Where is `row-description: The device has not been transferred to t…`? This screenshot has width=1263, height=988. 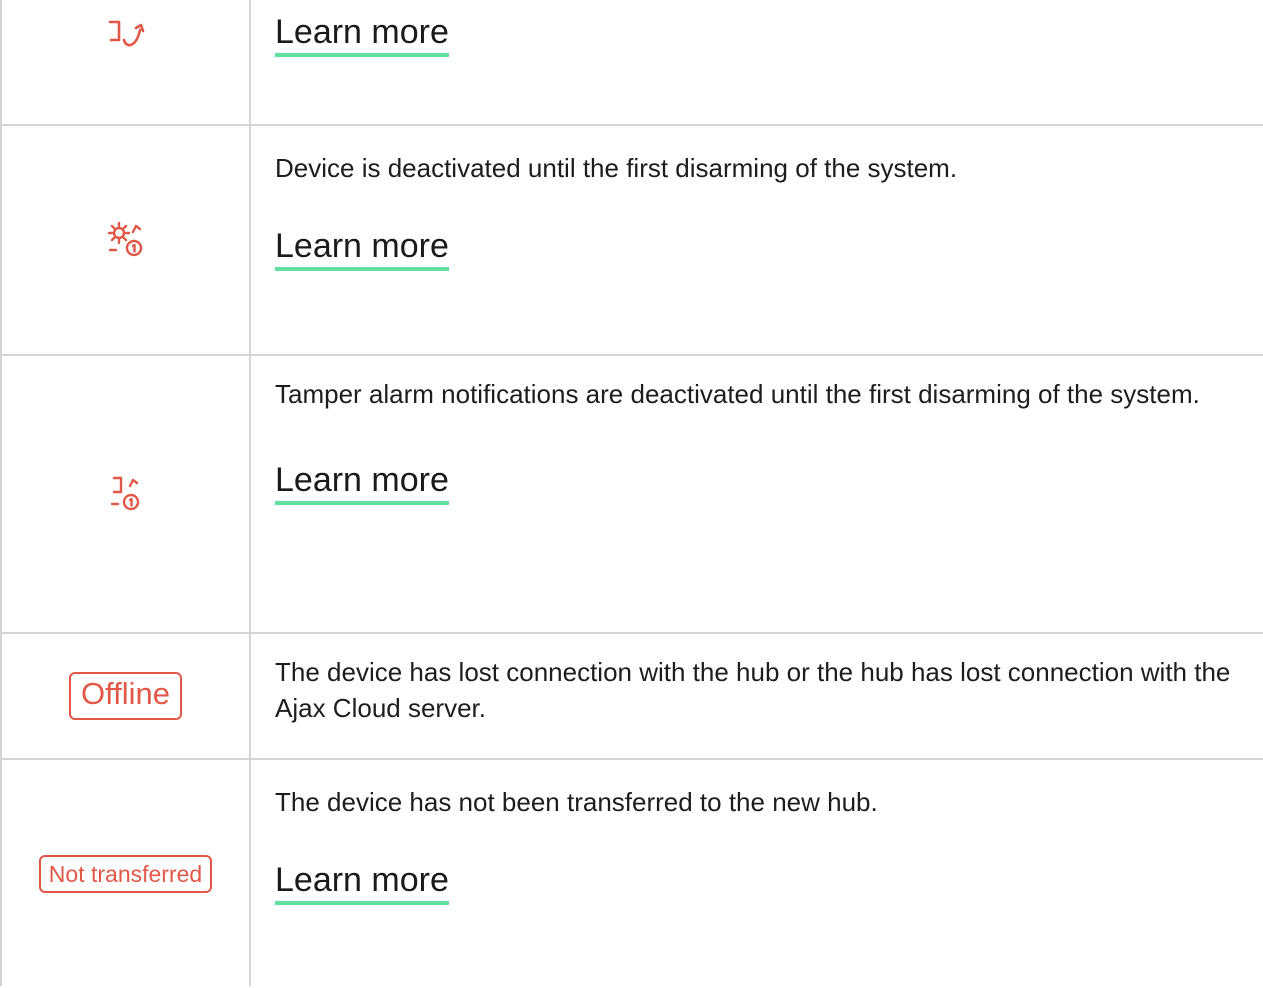 row-description: The device has not been transferred to t… is located at coordinates (576, 802).